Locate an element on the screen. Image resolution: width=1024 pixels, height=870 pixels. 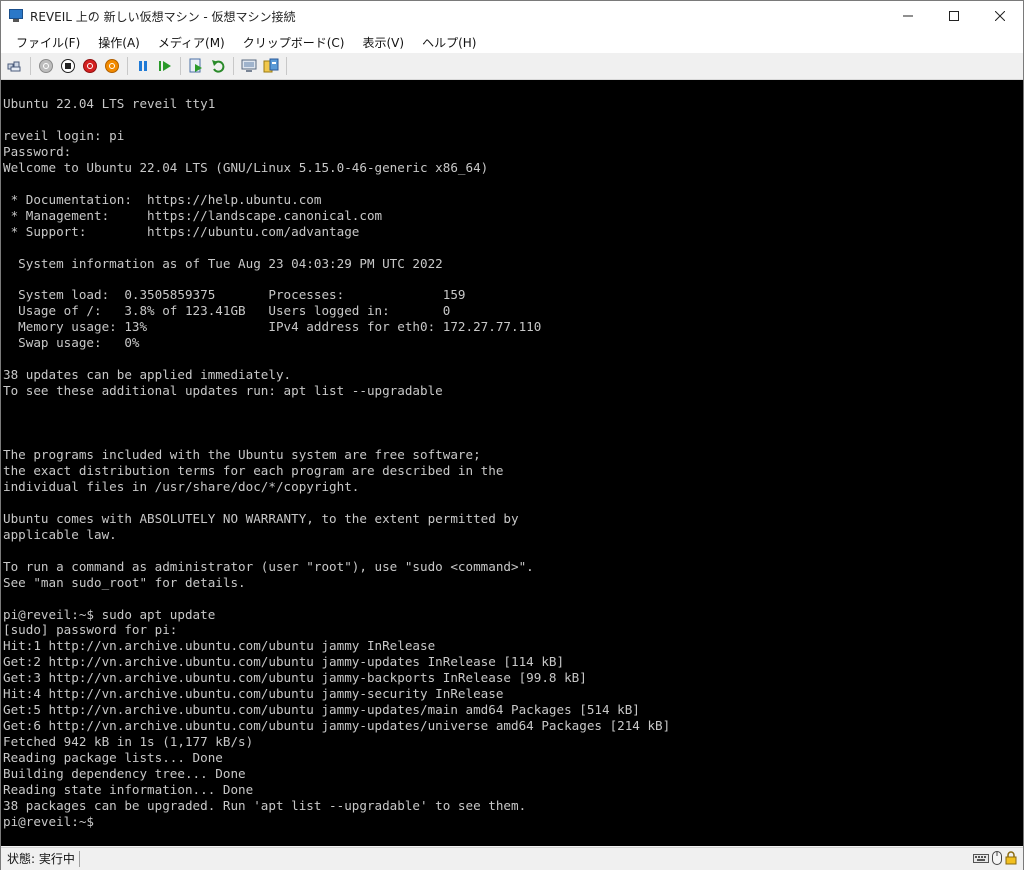
close-icon is located at coordinates (1000, 16).